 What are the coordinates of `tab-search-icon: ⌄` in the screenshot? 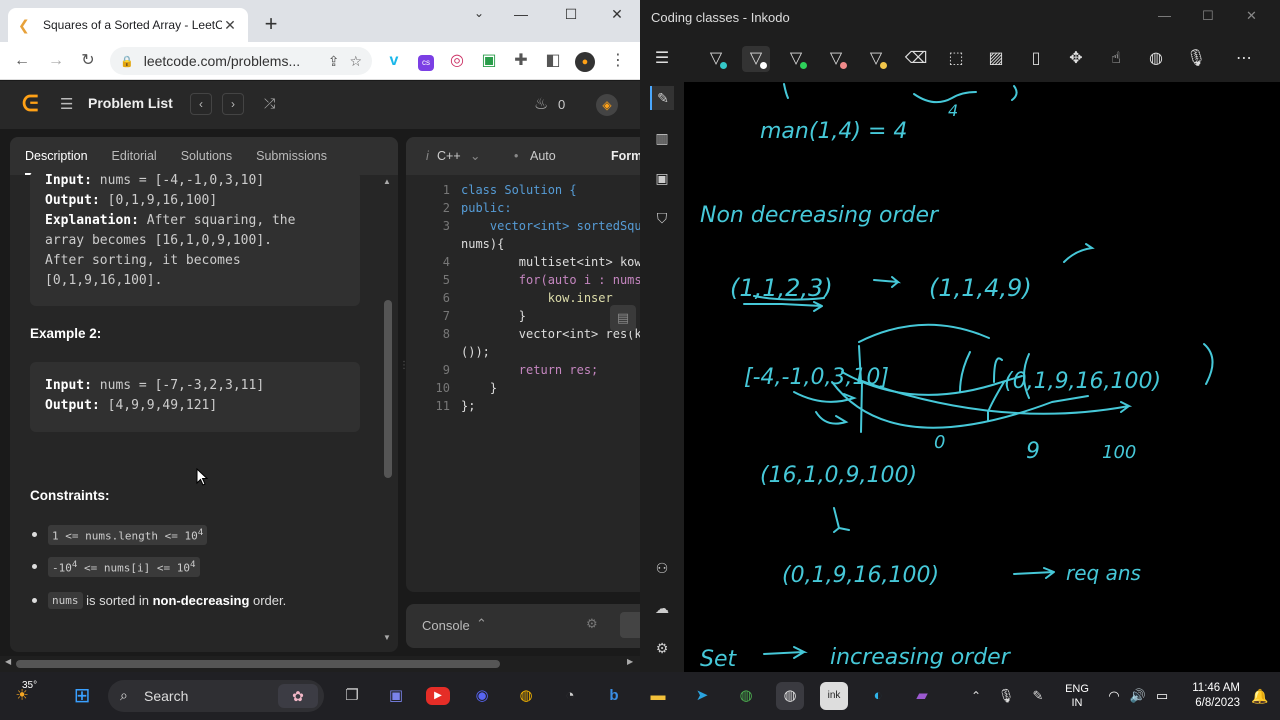 It's located at (479, 17).